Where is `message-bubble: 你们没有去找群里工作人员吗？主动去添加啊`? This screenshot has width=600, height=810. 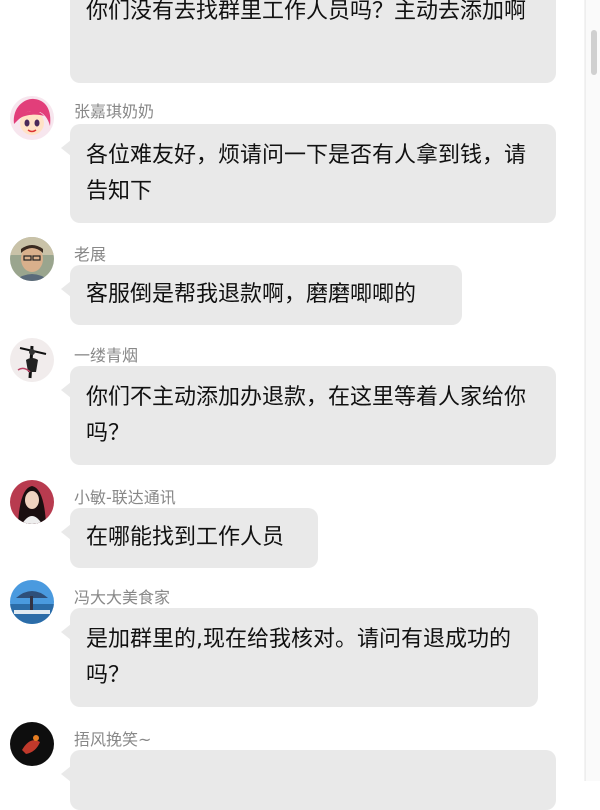 message-bubble: 你们没有去找群里工作人员吗？主动去添加啊 is located at coordinates (313, 41).